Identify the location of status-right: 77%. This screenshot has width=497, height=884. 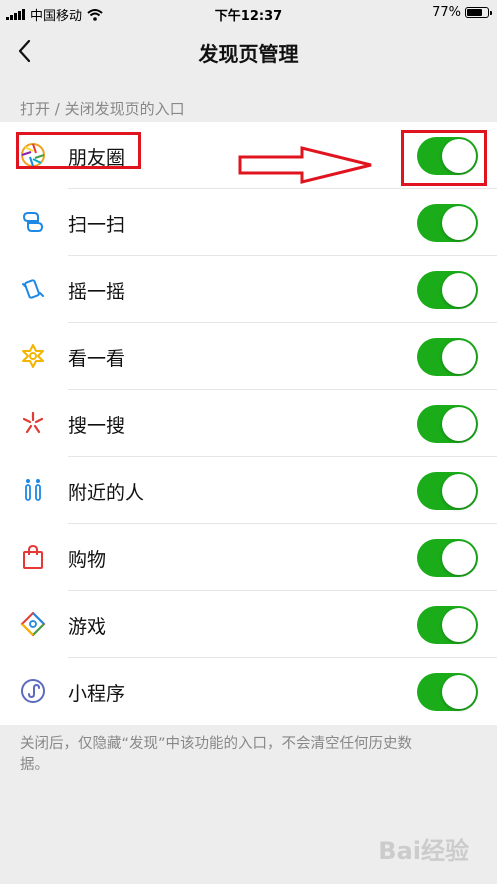
(462, 12).